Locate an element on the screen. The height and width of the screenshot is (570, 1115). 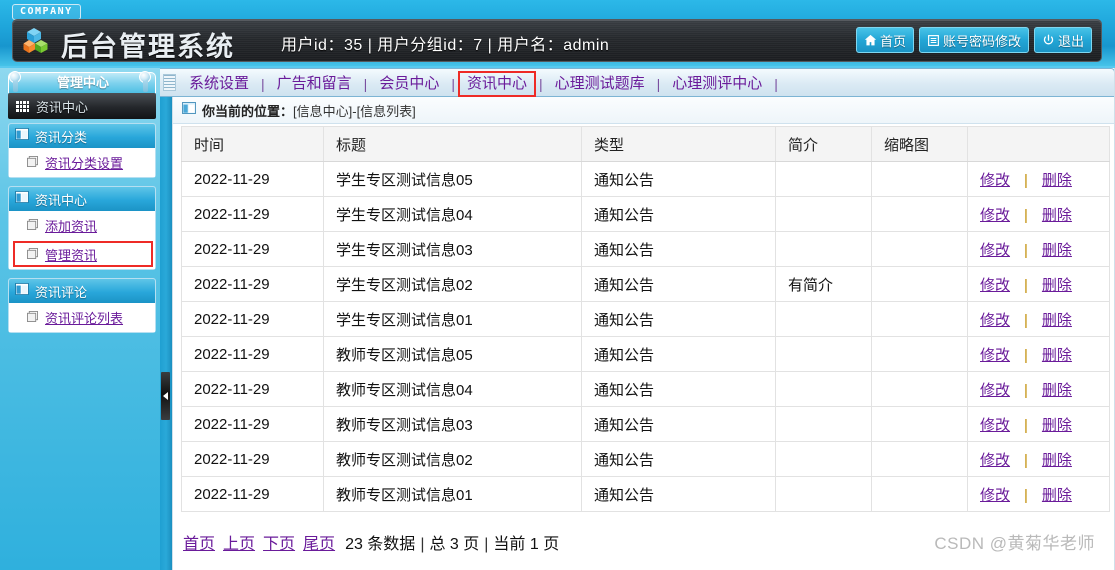
grid-dots-icon is located at coordinates (22, 106).